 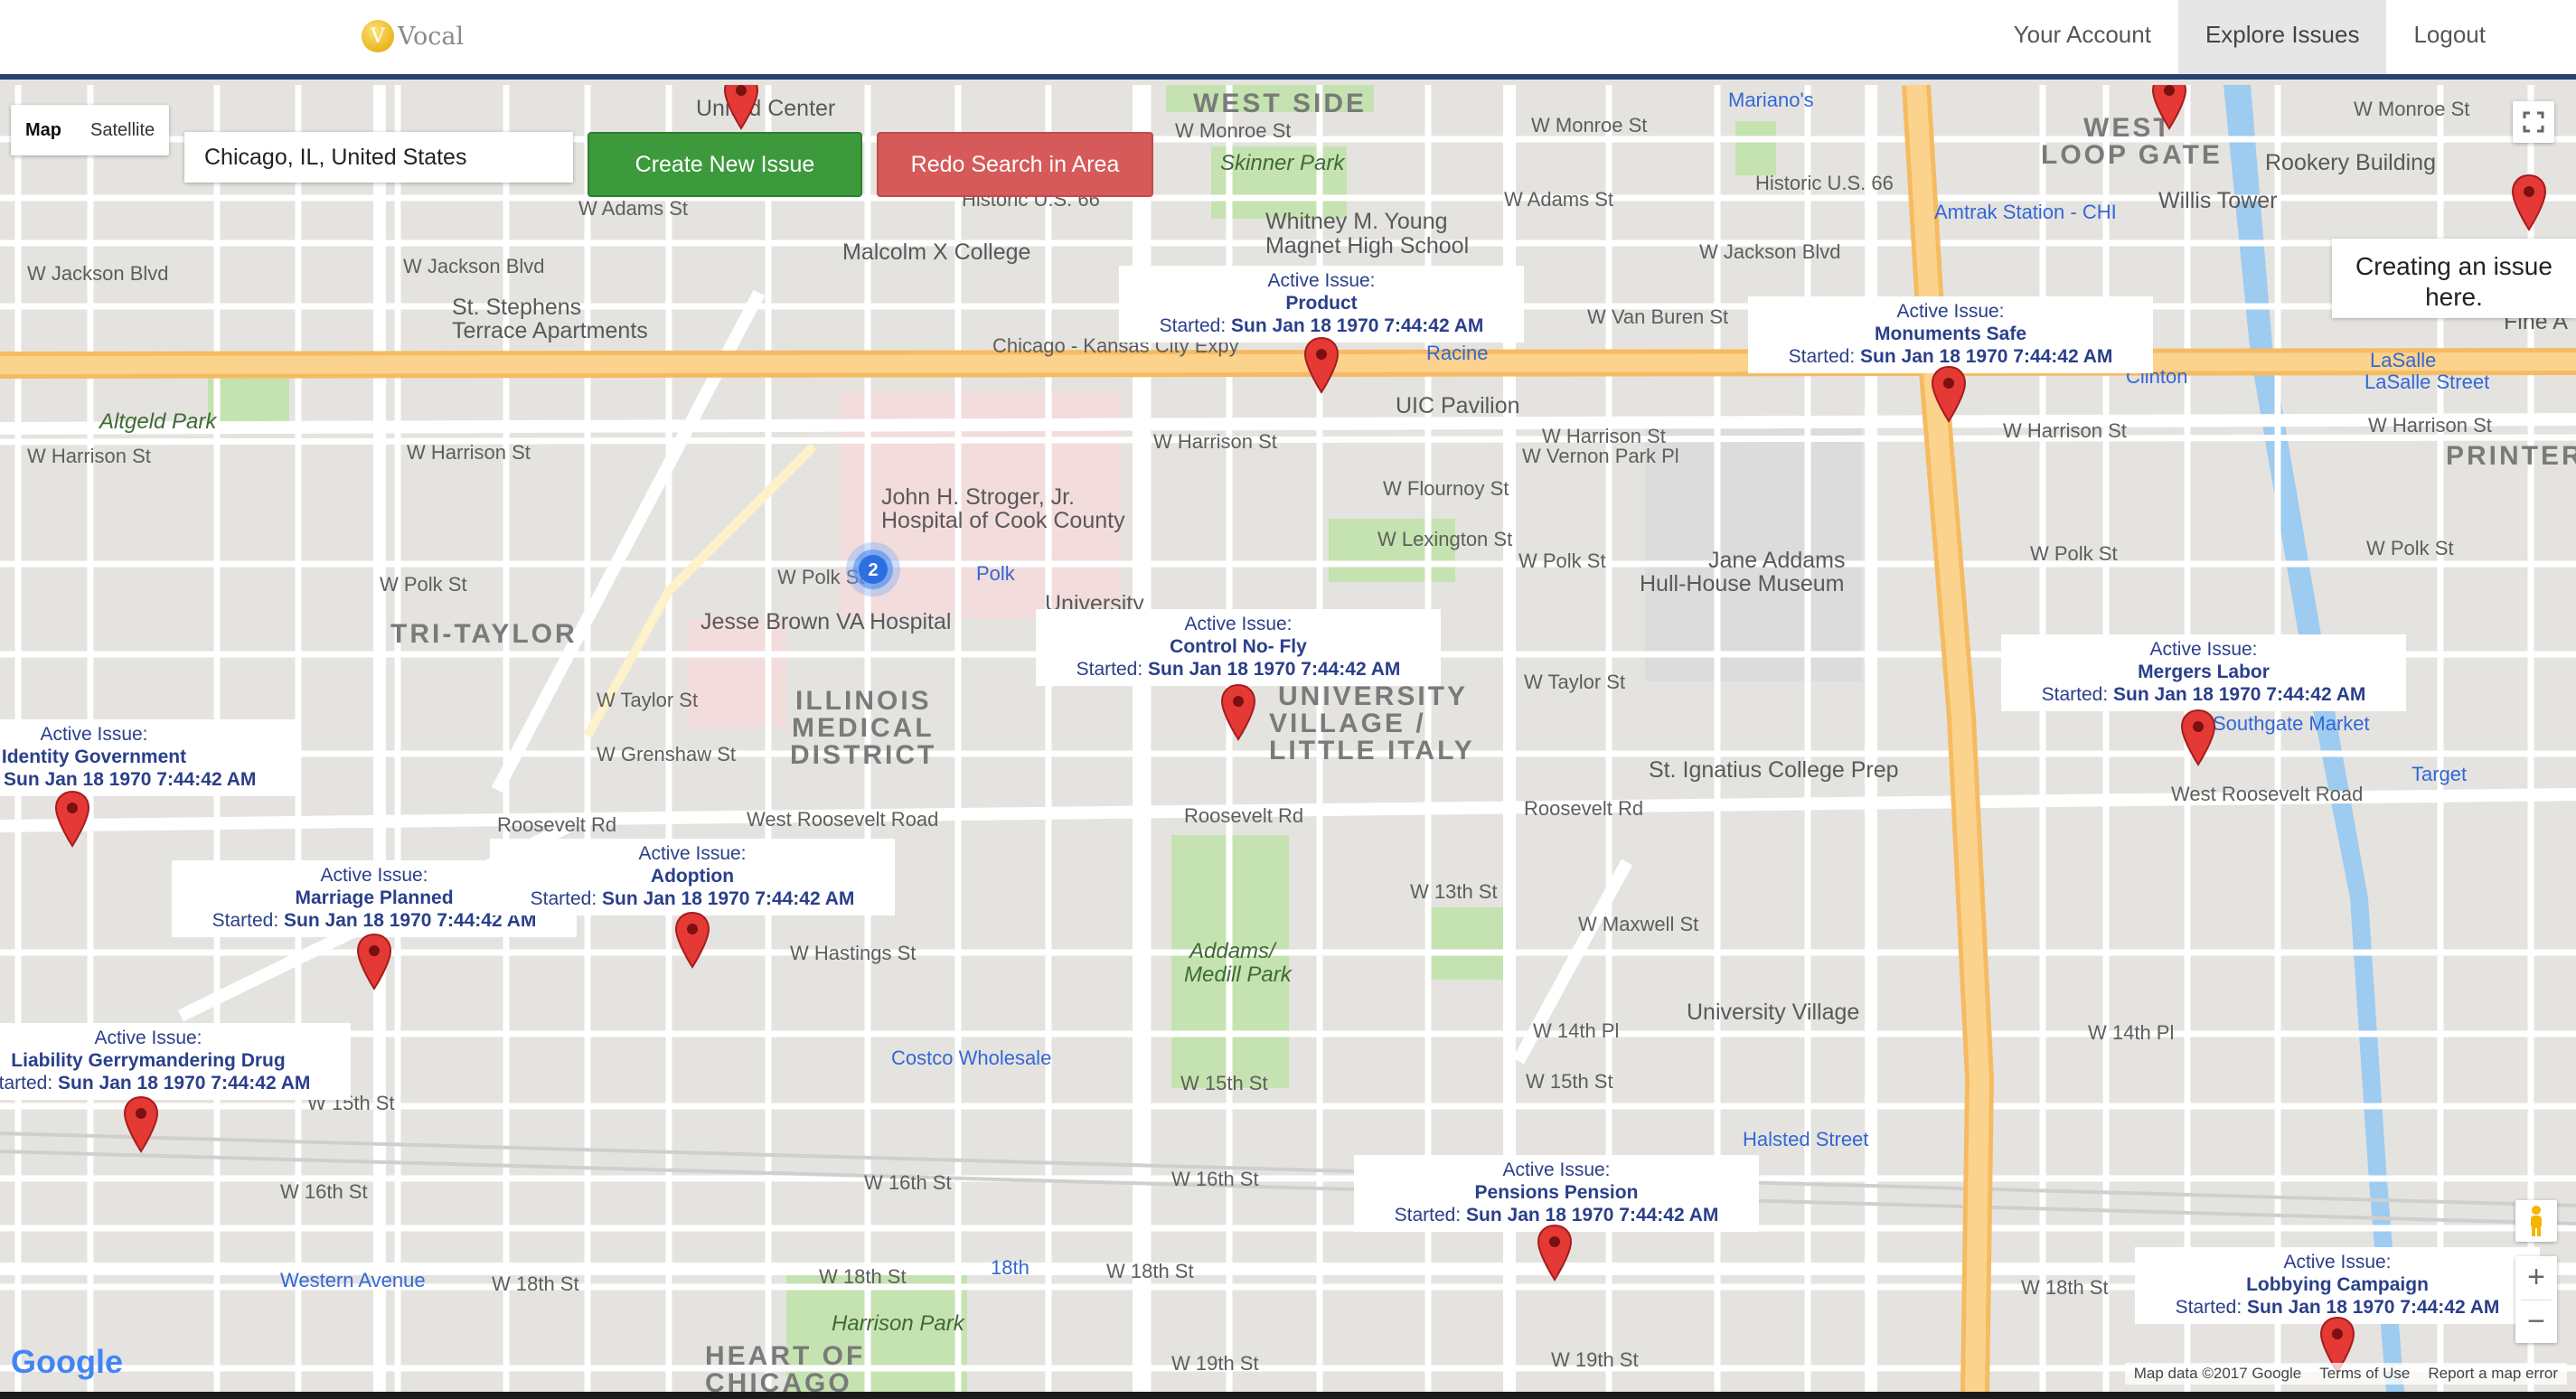 I want to click on poi-jane-addams-1: Jane Addams, so click(x=1777, y=560).